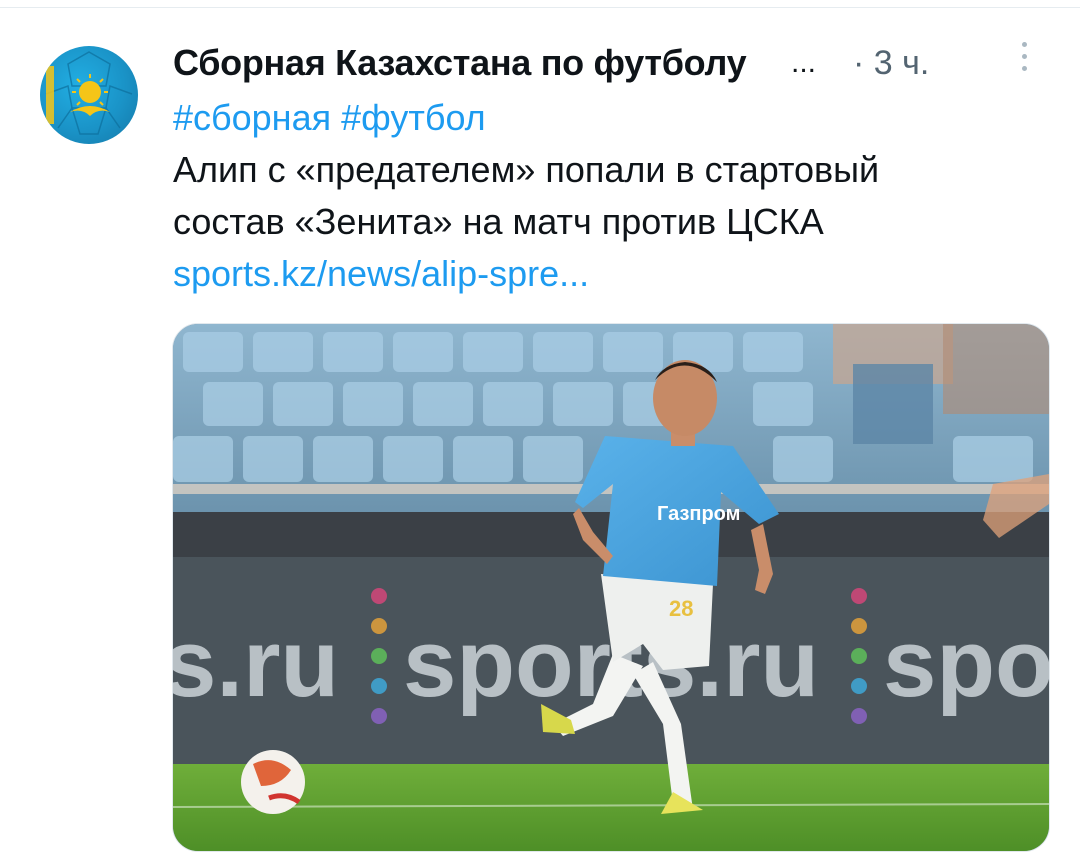 The height and width of the screenshot is (868, 1080). What do you see at coordinates (698, 514) in the screenshot?
I see `svg-text: Газпром` at bounding box center [698, 514].